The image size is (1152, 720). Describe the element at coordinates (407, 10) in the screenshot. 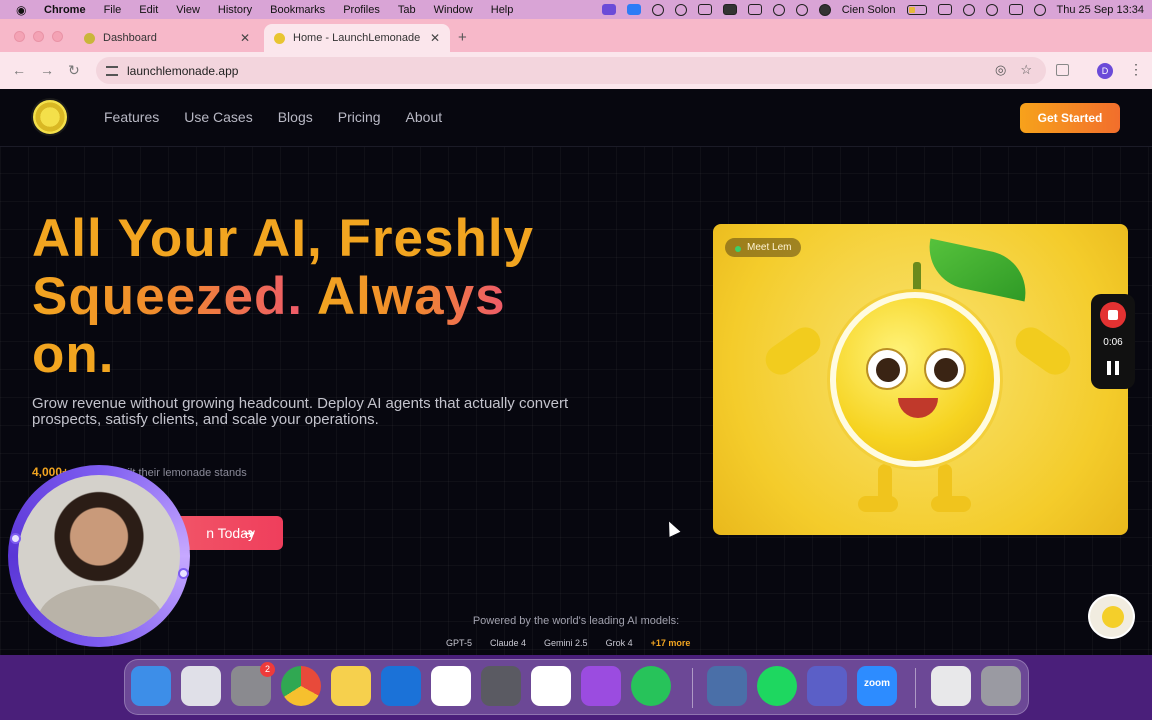

I see `menu-tab: Tab` at that location.